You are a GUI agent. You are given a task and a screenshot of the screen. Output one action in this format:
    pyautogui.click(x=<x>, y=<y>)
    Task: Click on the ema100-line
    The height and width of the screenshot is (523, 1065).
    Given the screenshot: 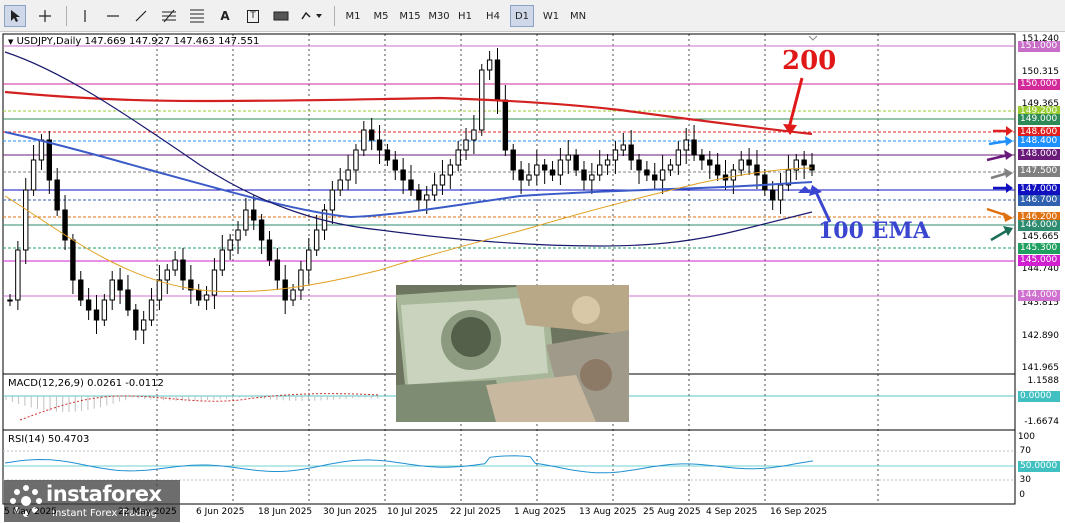 What is the action you would take?
    pyautogui.click(x=408, y=175)
    